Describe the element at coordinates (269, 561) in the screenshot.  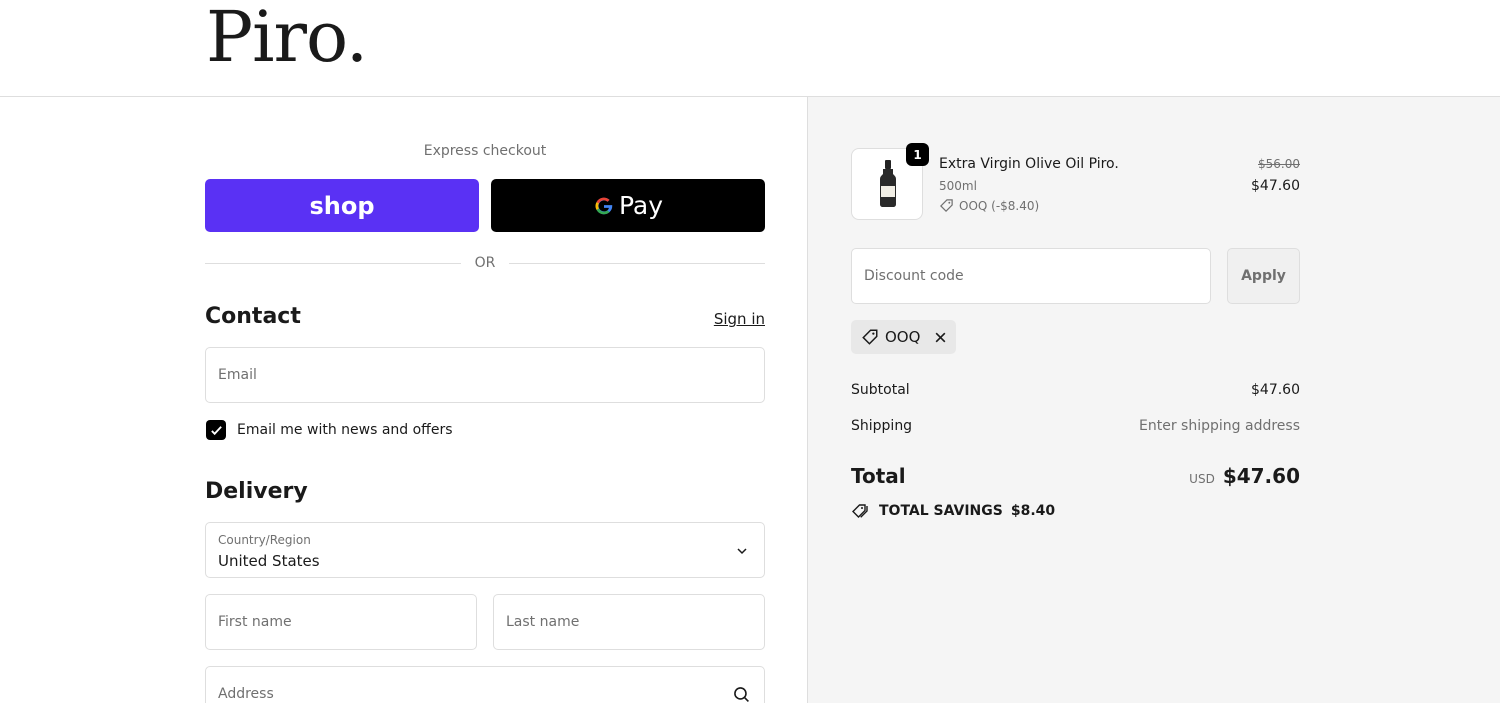
I see `country-value: United States` at that location.